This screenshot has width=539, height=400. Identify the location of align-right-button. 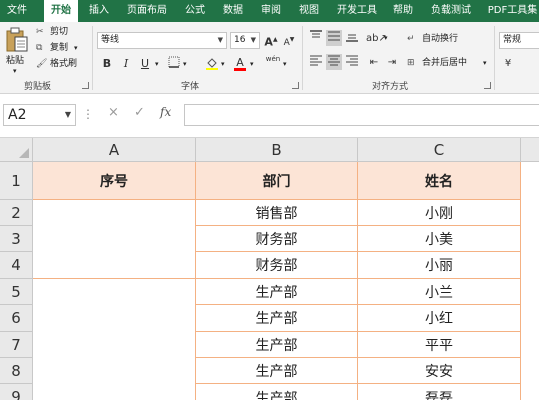
(352, 62).